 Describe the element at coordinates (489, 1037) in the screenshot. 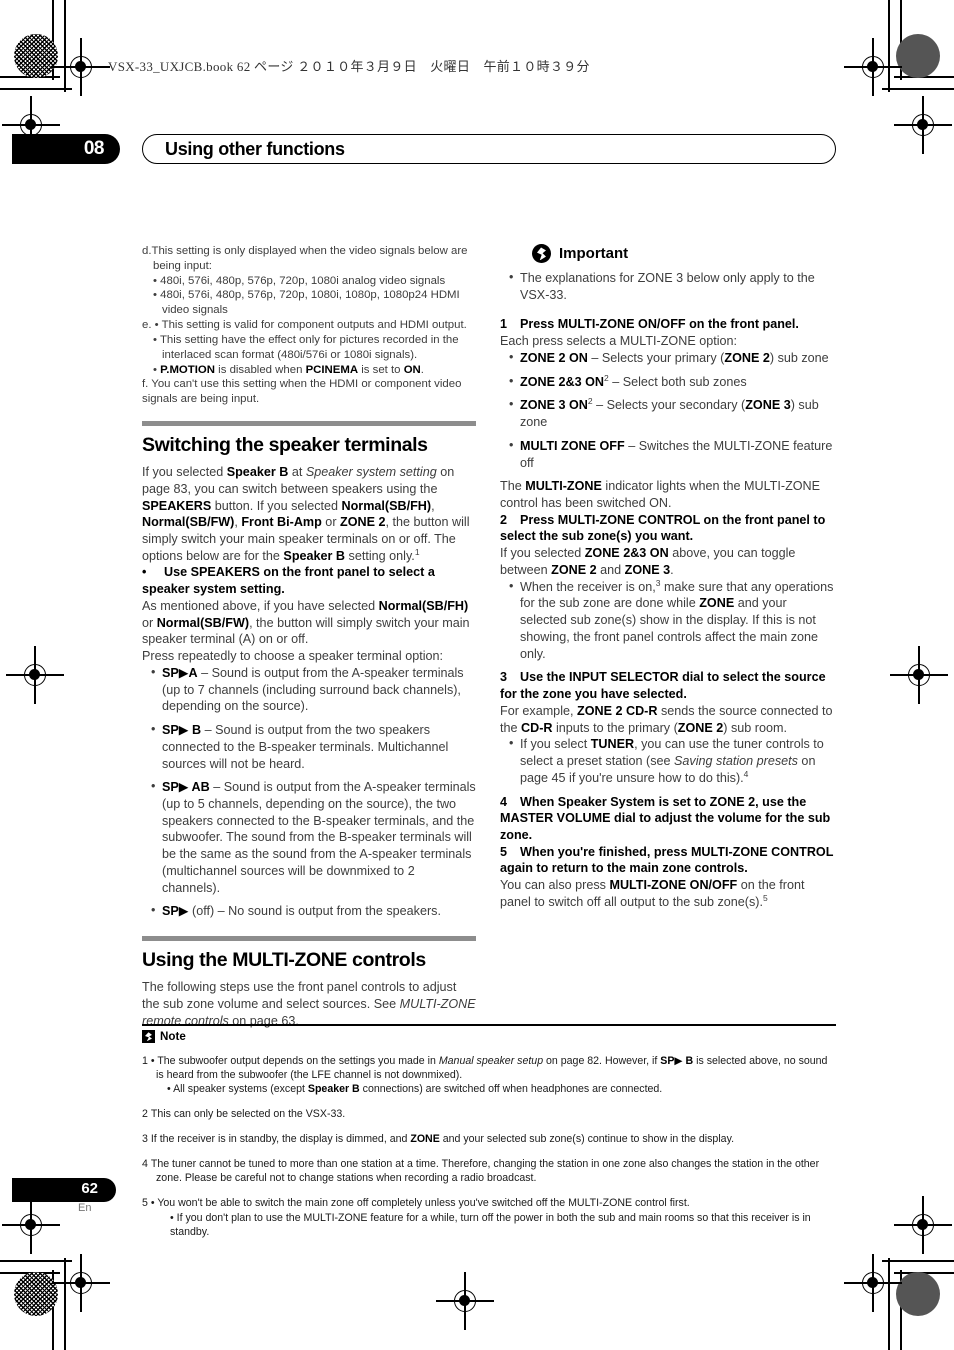

I see `note-header: Note` at that location.